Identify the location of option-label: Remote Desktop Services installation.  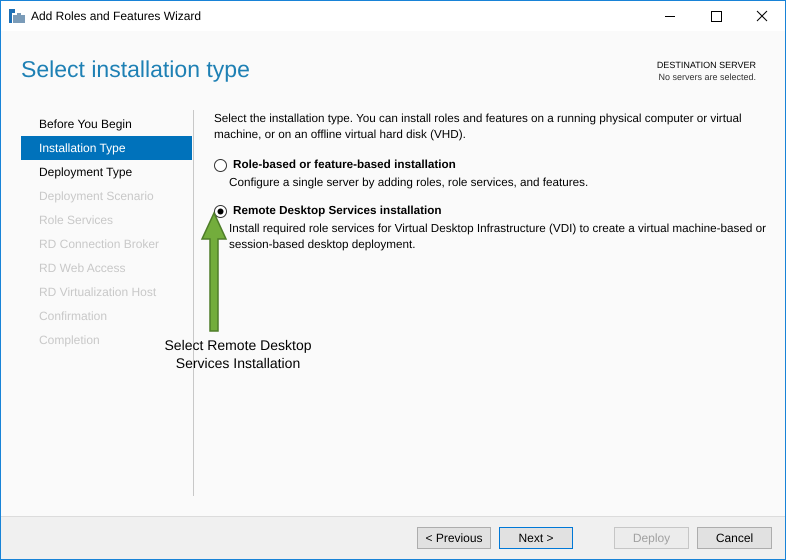
(337, 211).